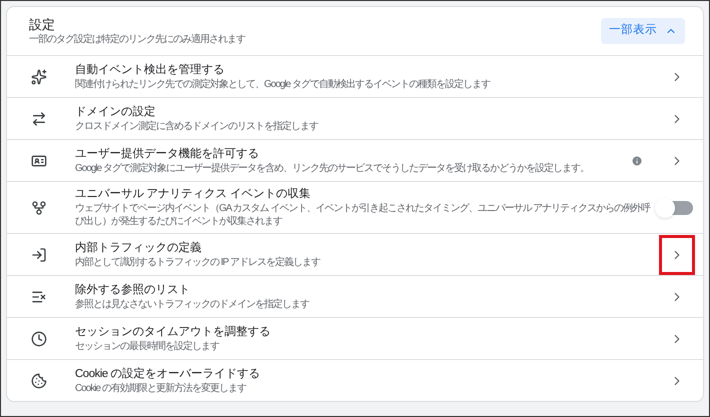  Describe the element at coordinates (39, 160) in the screenshot. I see `id-card-icon` at that location.